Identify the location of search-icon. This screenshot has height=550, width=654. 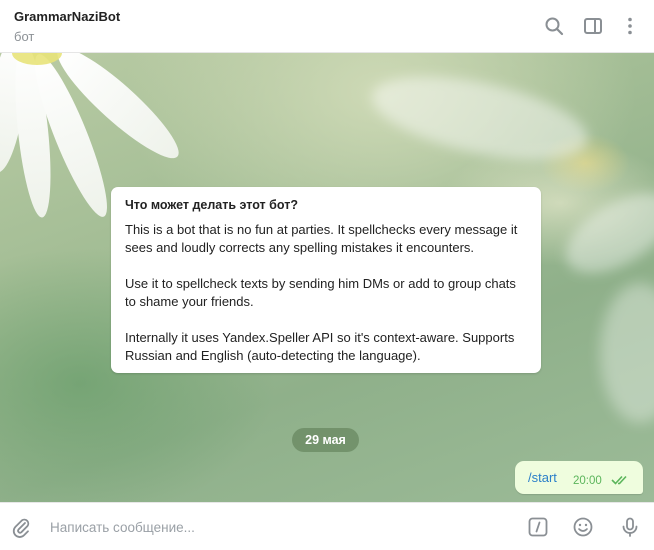
(554, 26).